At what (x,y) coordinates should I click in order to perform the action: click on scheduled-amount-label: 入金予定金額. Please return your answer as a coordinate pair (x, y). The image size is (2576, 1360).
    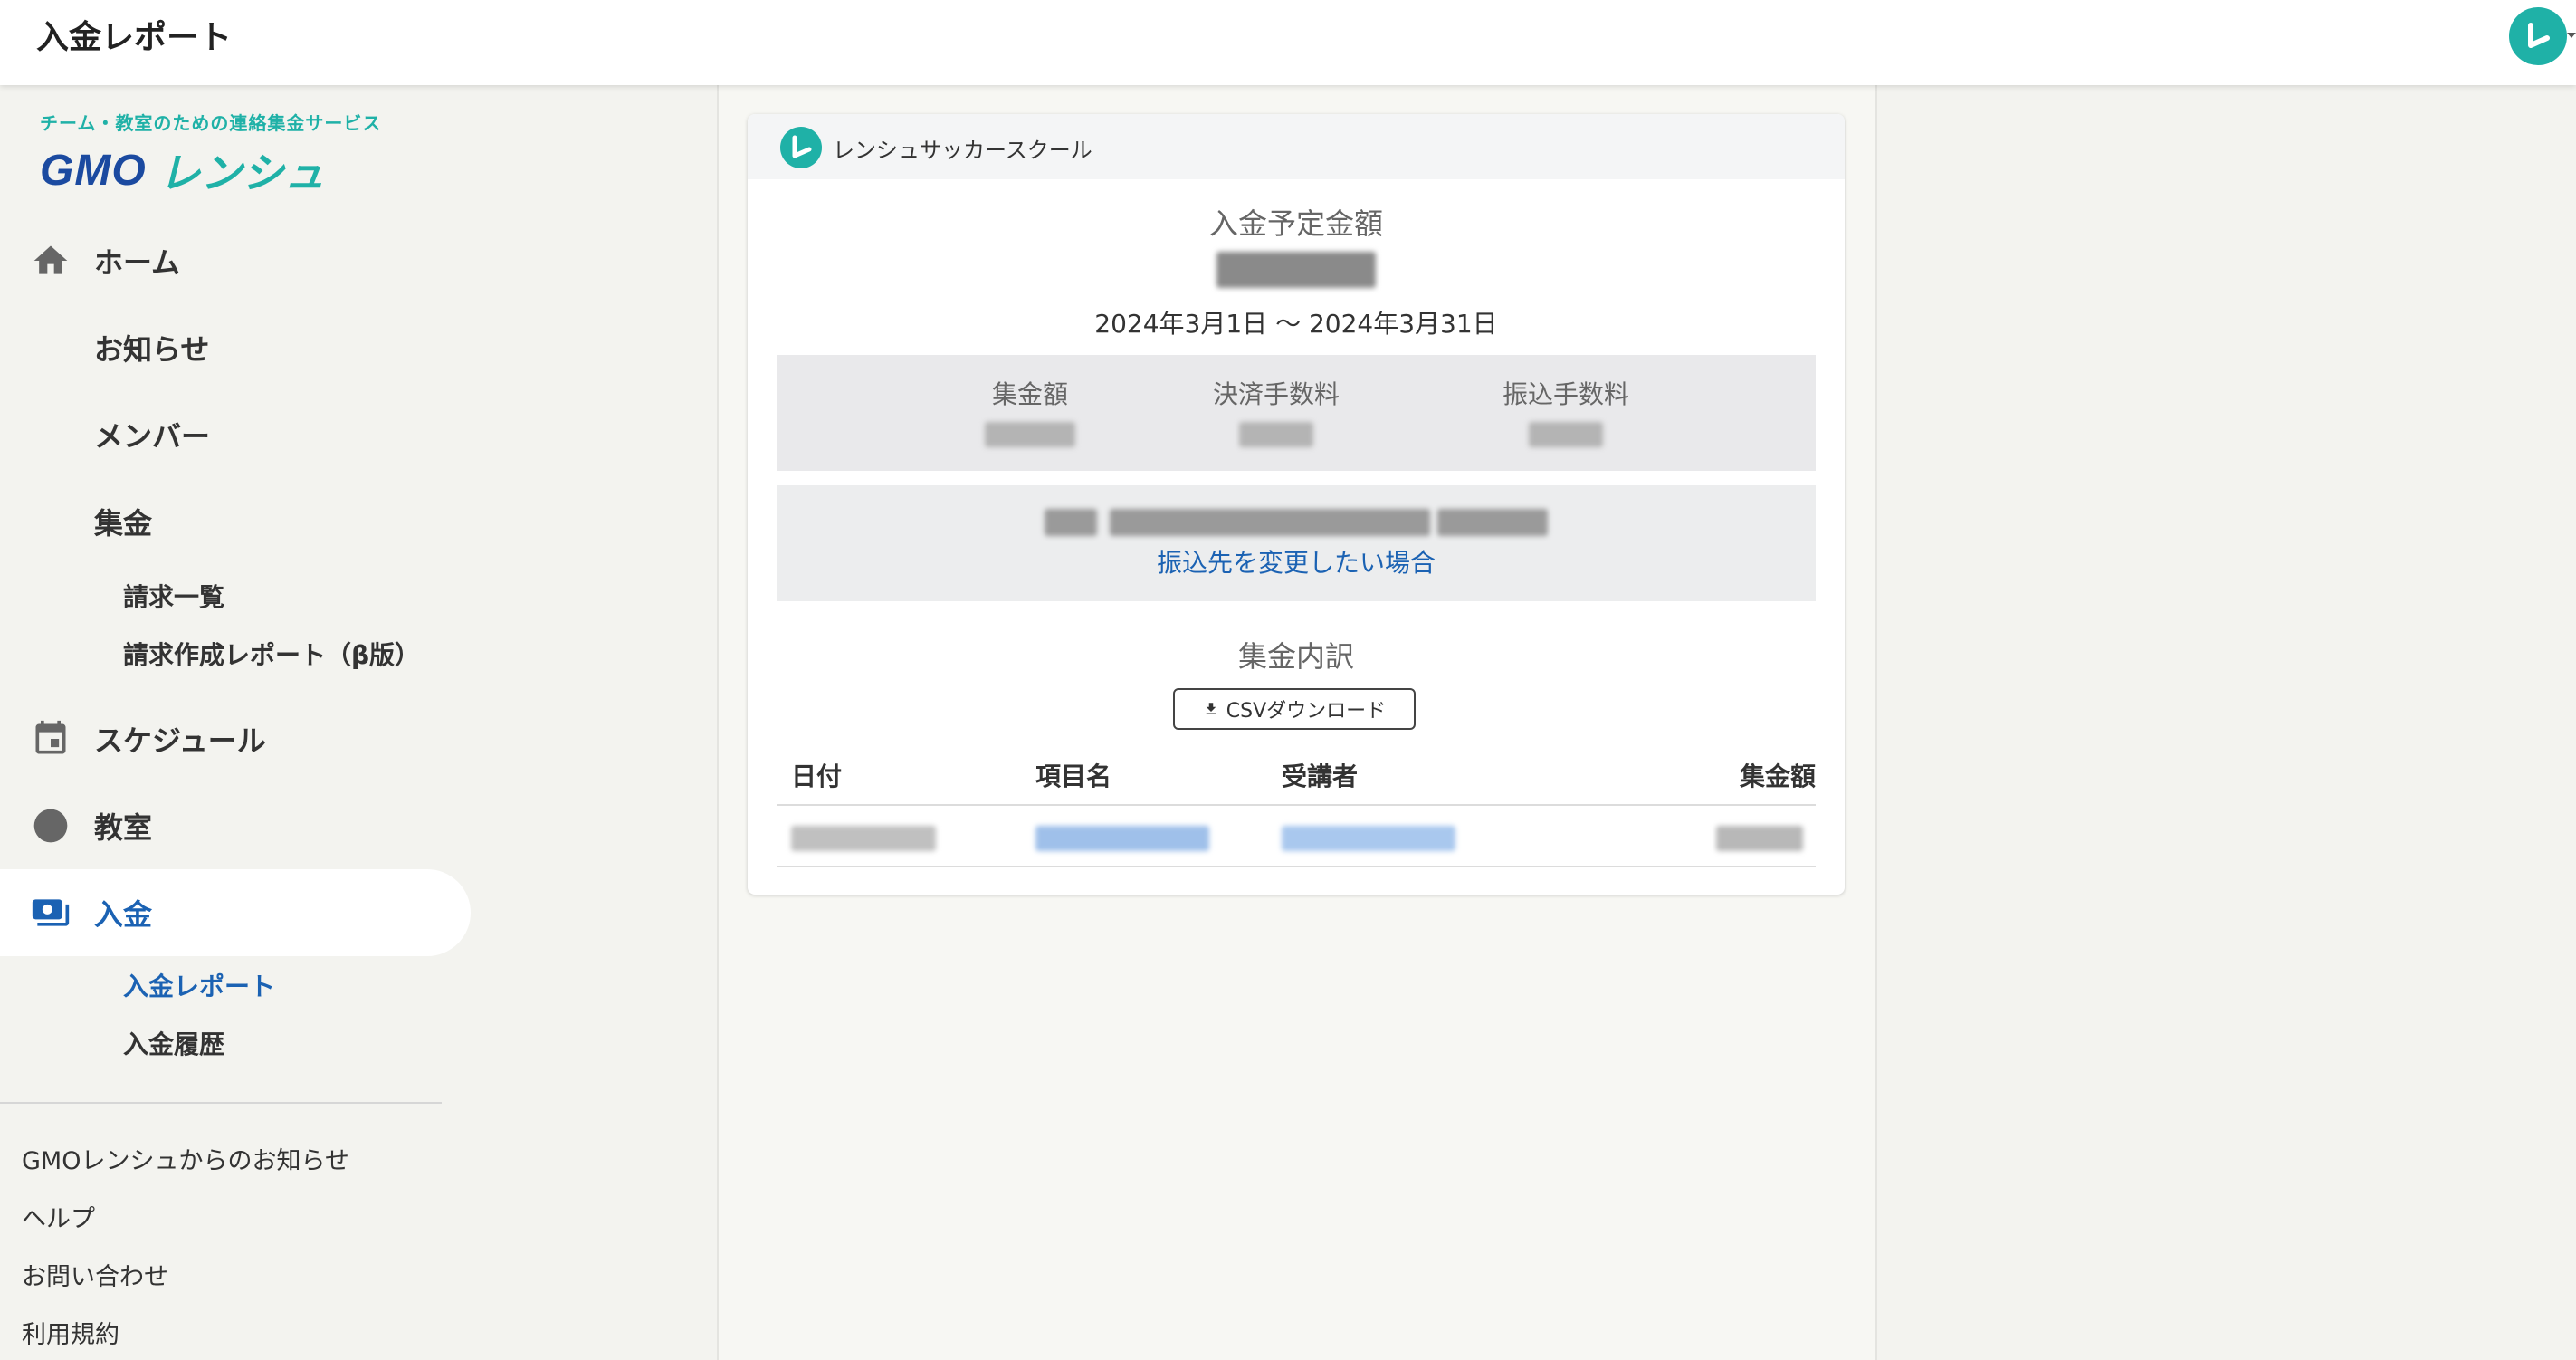
    Looking at the image, I should click on (1295, 223).